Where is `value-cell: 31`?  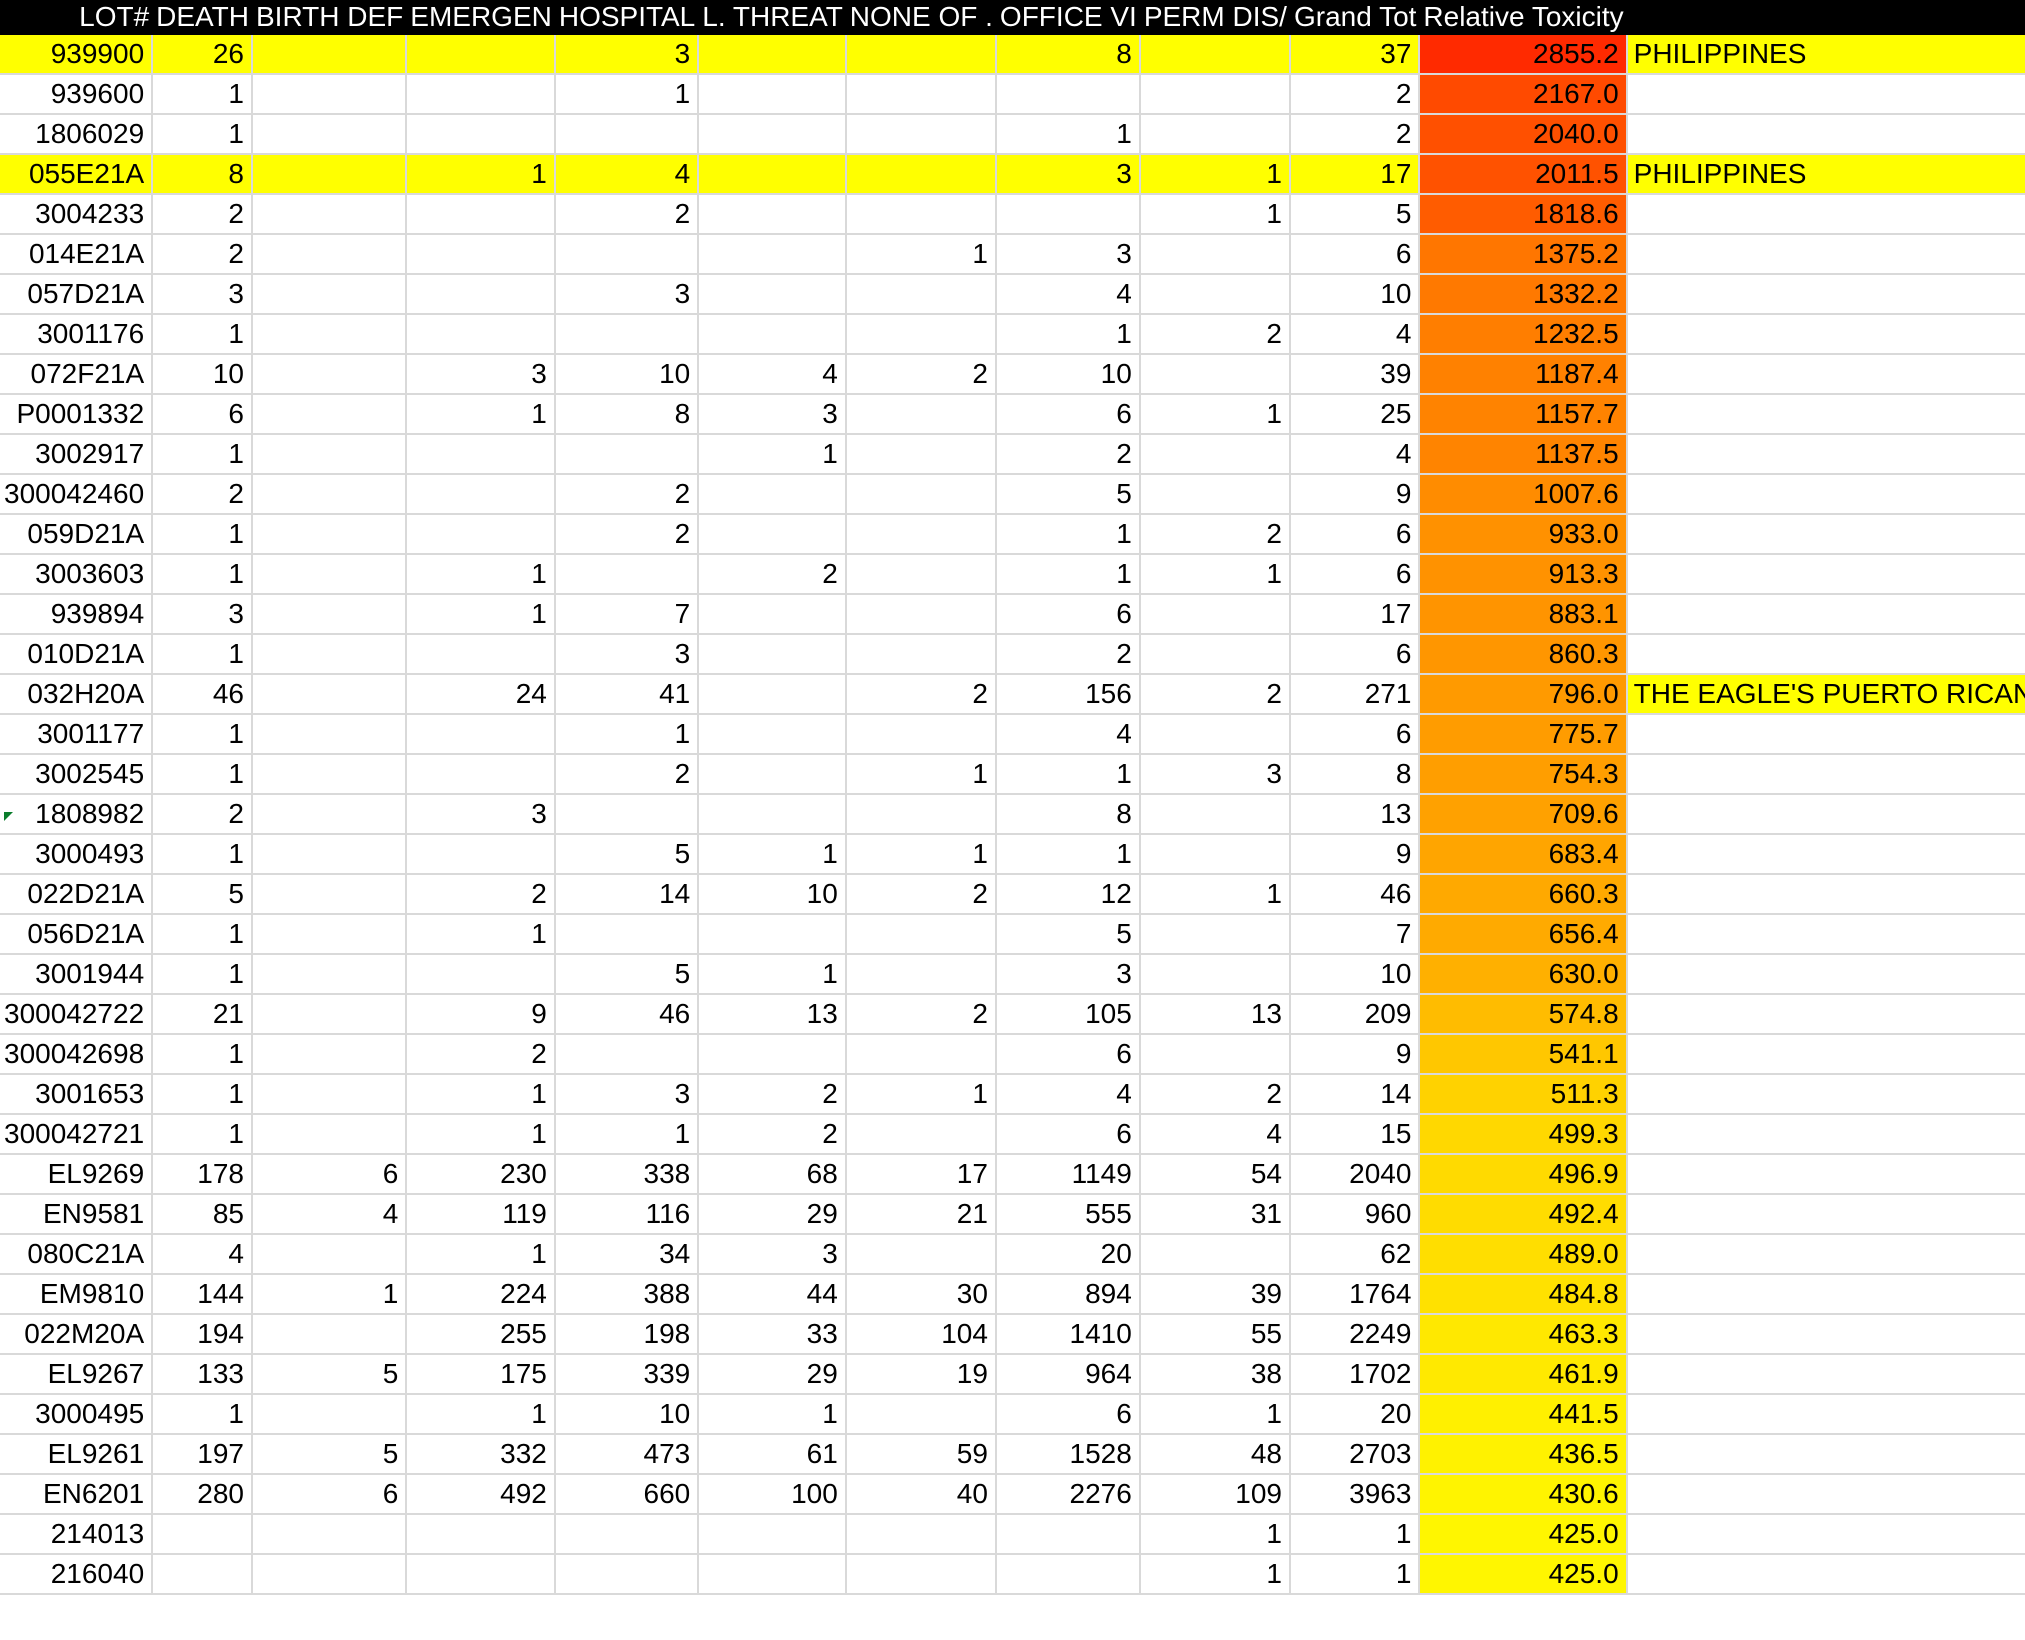 value-cell: 31 is located at coordinates (1215, 1214).